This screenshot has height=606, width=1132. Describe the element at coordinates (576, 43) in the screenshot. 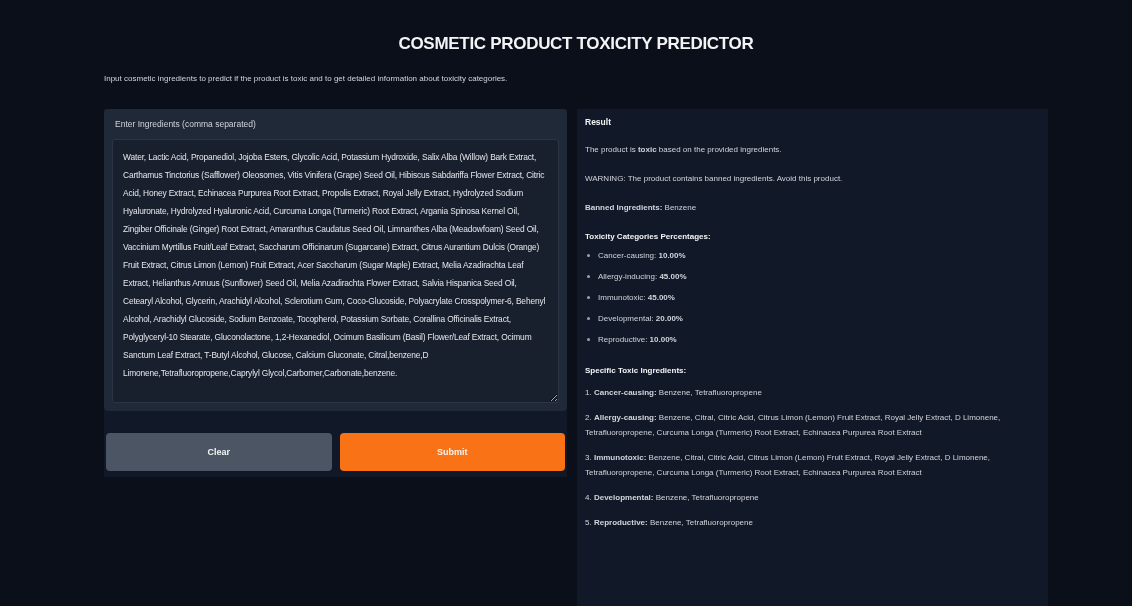

I see `page-title: COSMETIC PRODUCT TOXICITY PREDICTOR` at that location.